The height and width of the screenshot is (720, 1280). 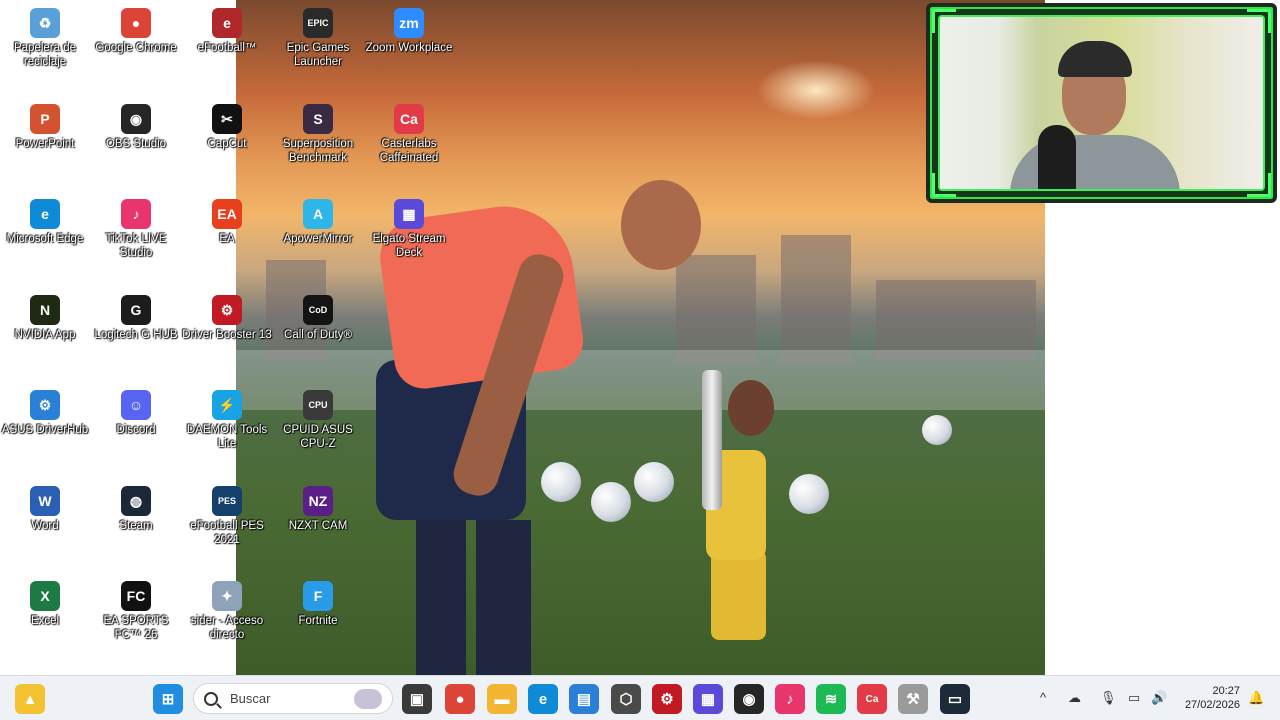 What do you see at coordinates (318, 239) in the screenshot?
I see `desktop-icon: A ApowerMirror` at bounding box center [318, 239].